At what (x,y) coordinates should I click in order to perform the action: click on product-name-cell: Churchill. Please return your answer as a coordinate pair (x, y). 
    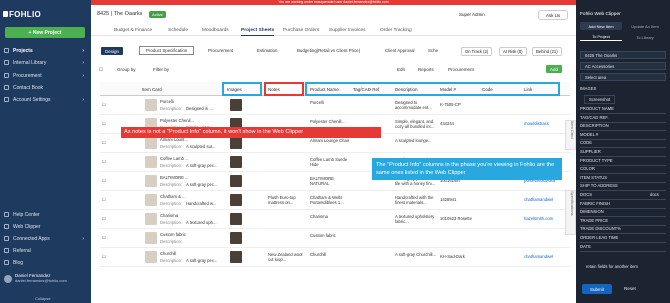
    Looking at the image, I should click on (331, 254).